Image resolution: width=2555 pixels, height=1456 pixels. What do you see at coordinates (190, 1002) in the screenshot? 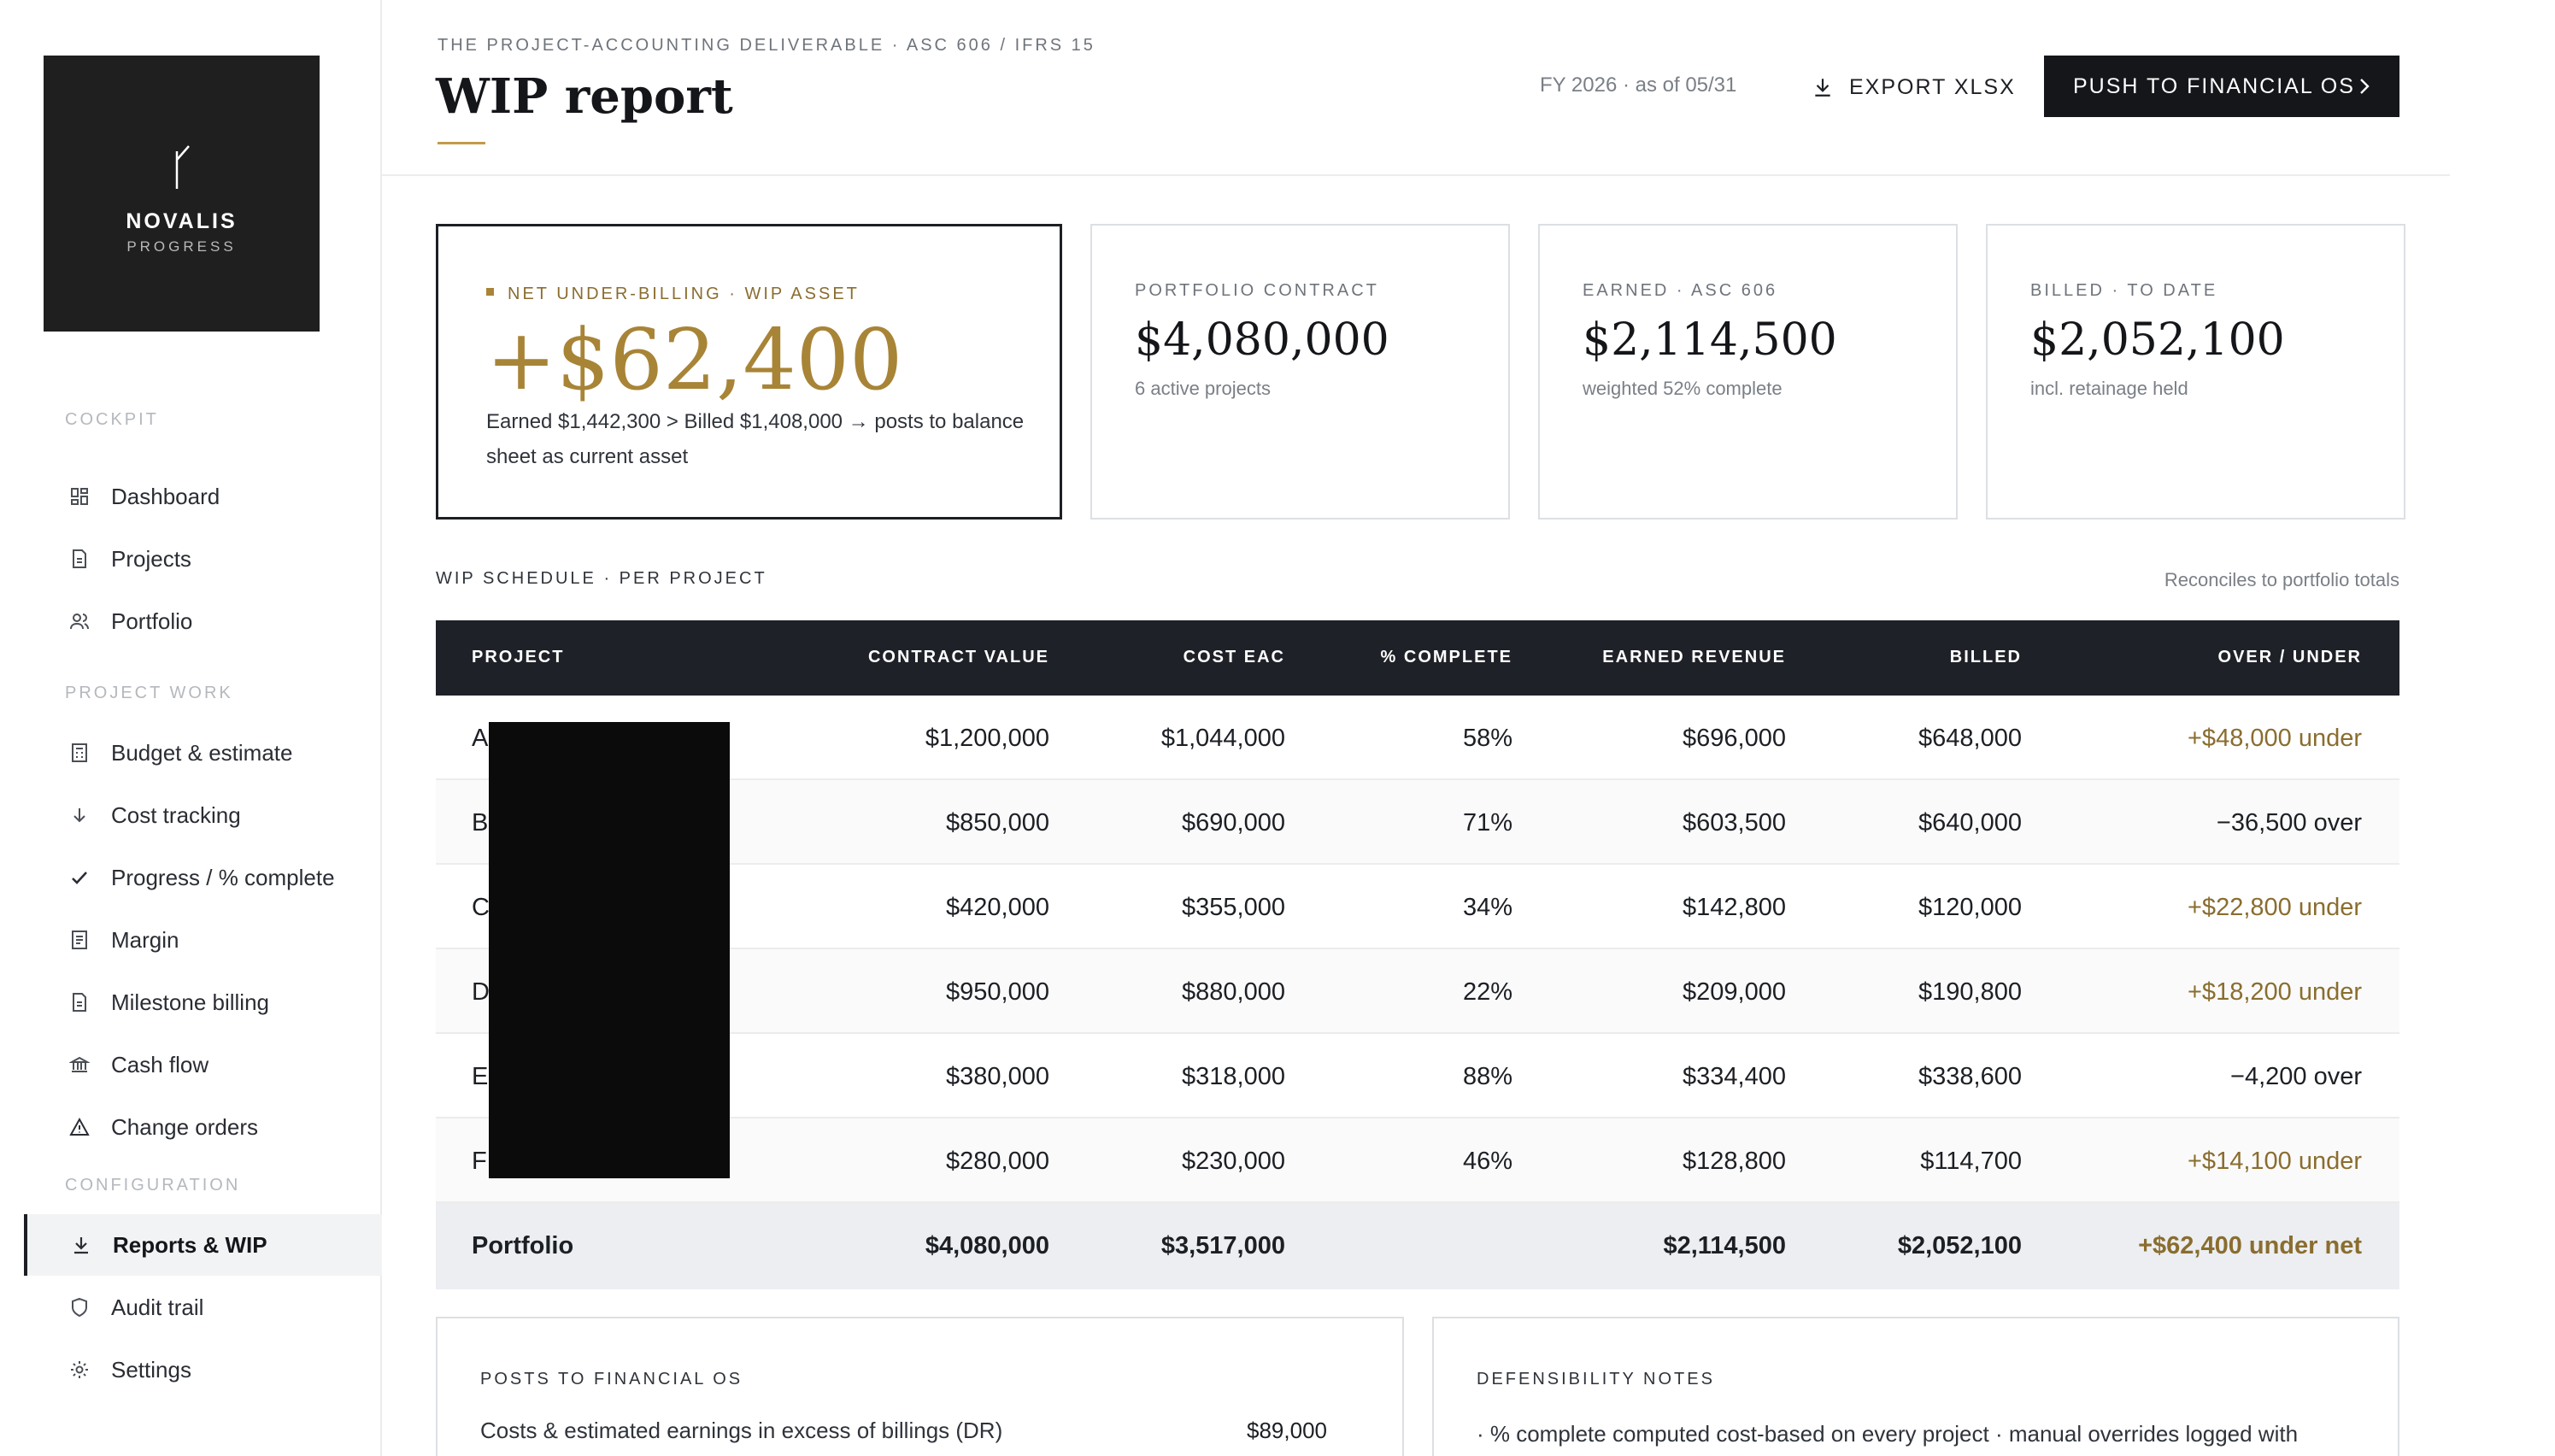
I see `sidebar-item-label: Milestone billing` at bounding box center [190, 1002].